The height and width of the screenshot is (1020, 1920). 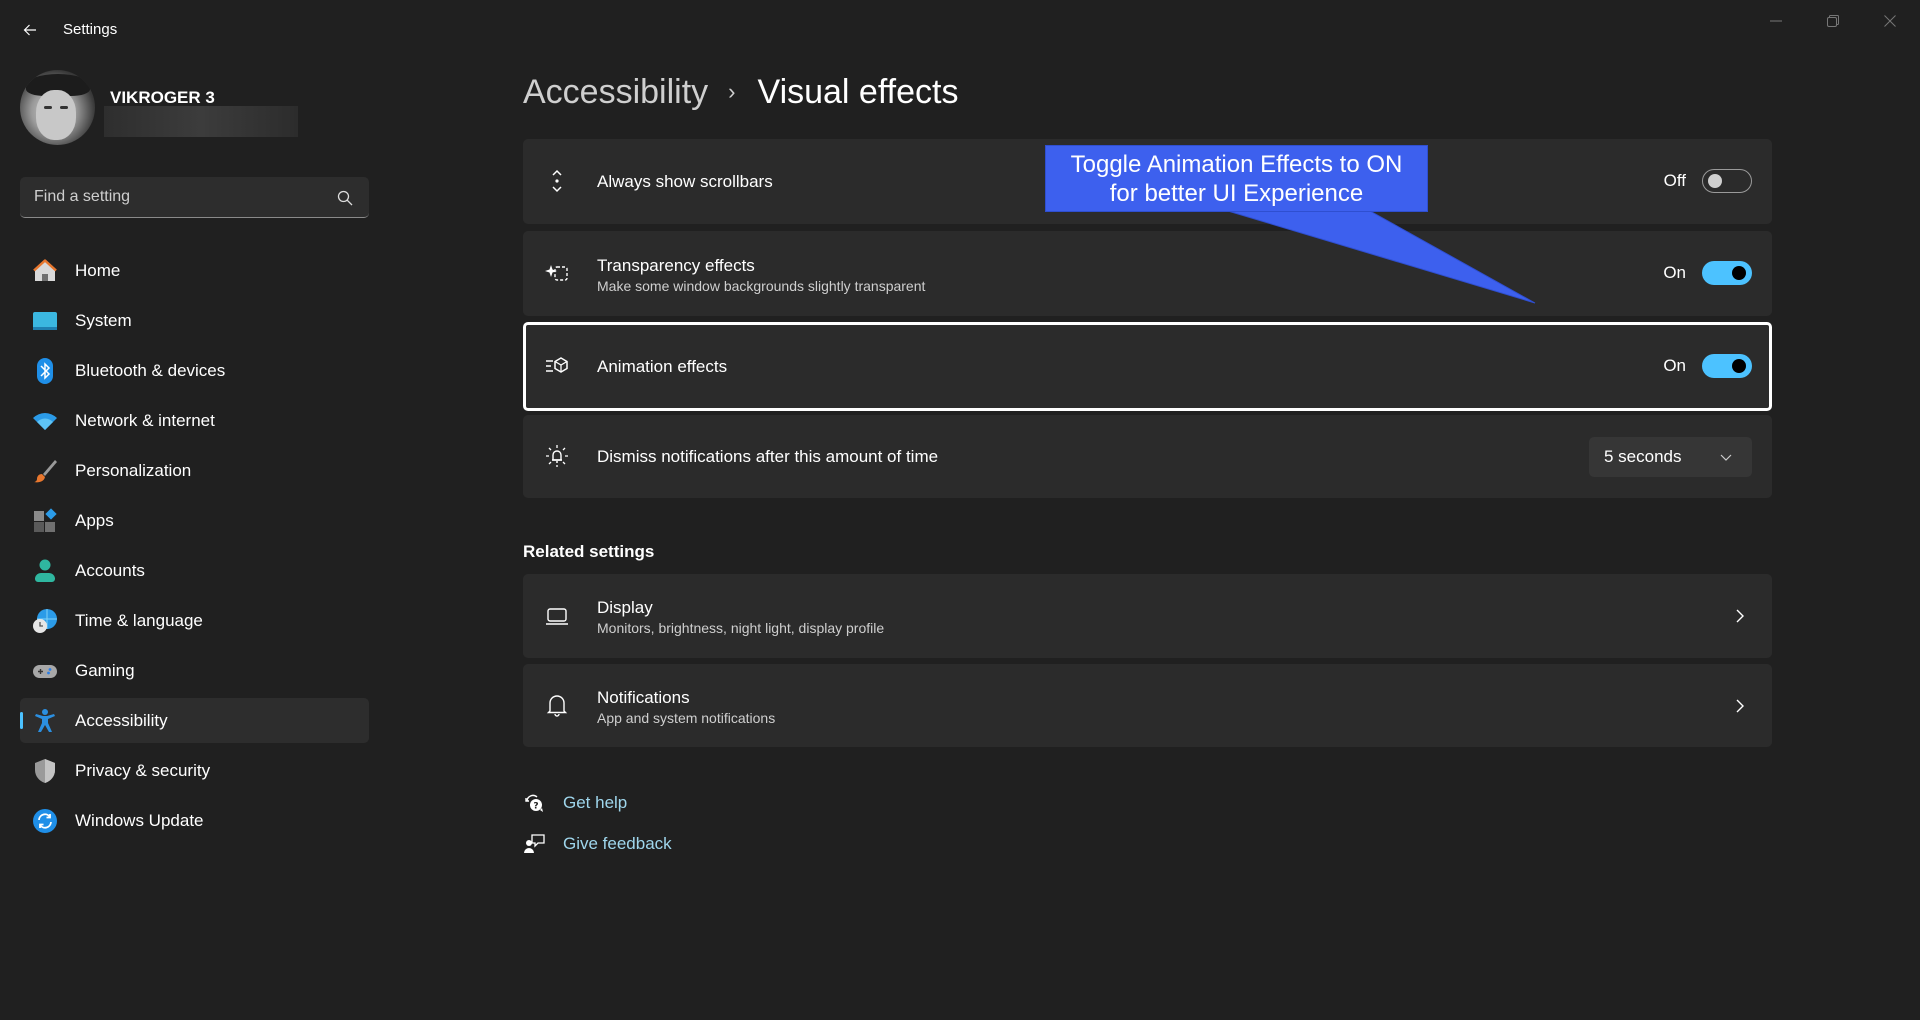 What do you see at coordinates (686, 718) in the screenshot?
I see `related-subtitle: App and system notifications` at bounding box center [686, 718].